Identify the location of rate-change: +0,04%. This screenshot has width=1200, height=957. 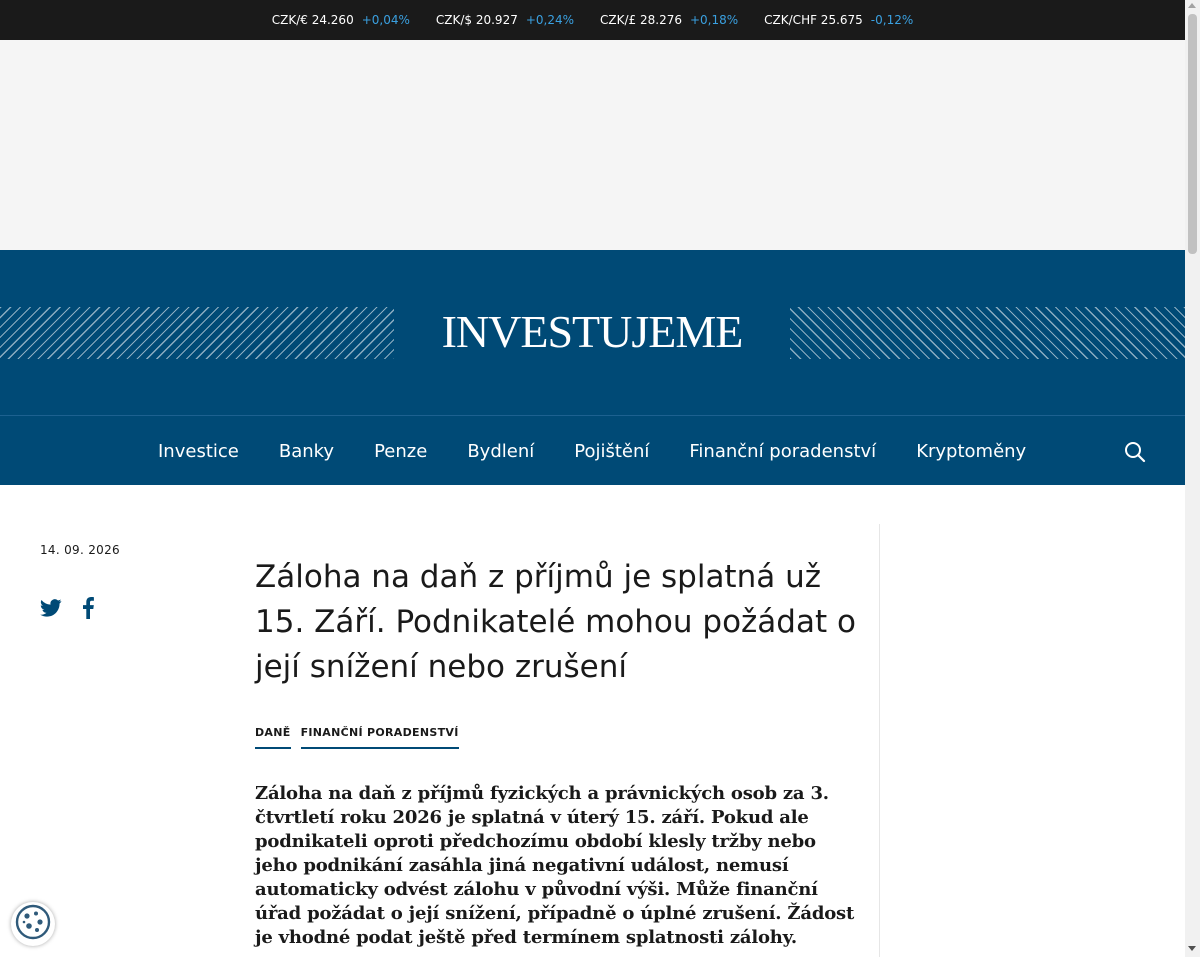
(385, 20).